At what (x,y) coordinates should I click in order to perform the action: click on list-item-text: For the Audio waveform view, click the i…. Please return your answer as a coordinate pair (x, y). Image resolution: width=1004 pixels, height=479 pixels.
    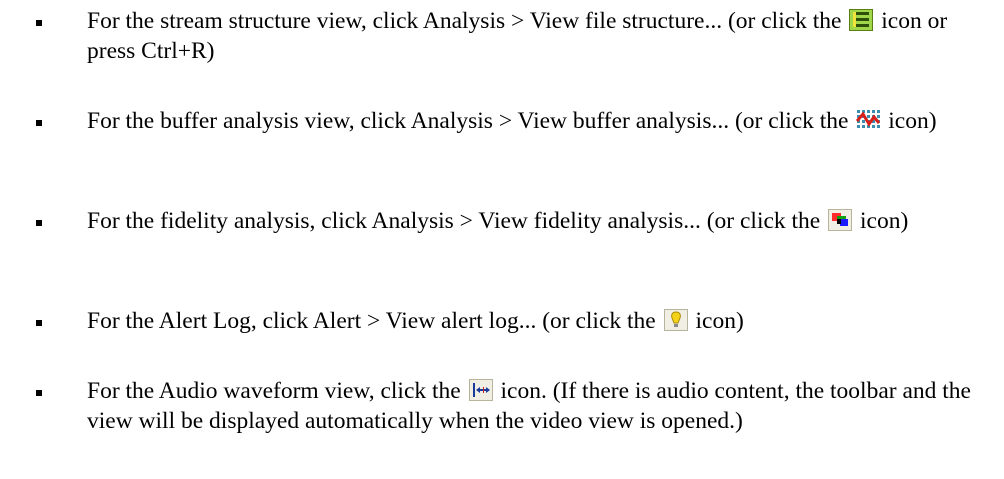
    Looking at the image, I should click on (537, 406).